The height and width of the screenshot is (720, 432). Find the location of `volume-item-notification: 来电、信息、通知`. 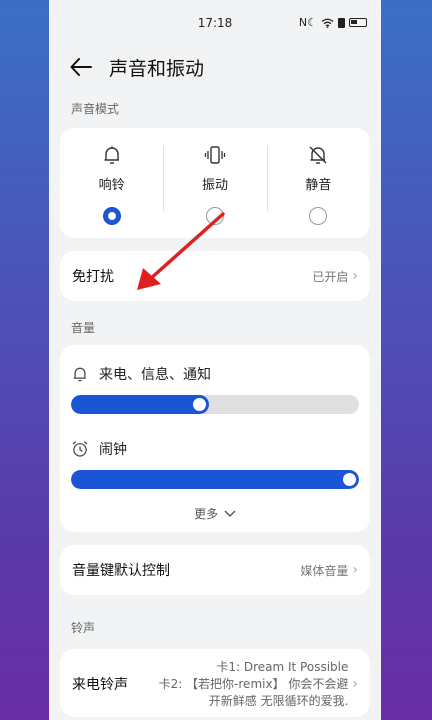

volume-item-notification: 来电、信息、通知 is located at coordinates (215, 374).